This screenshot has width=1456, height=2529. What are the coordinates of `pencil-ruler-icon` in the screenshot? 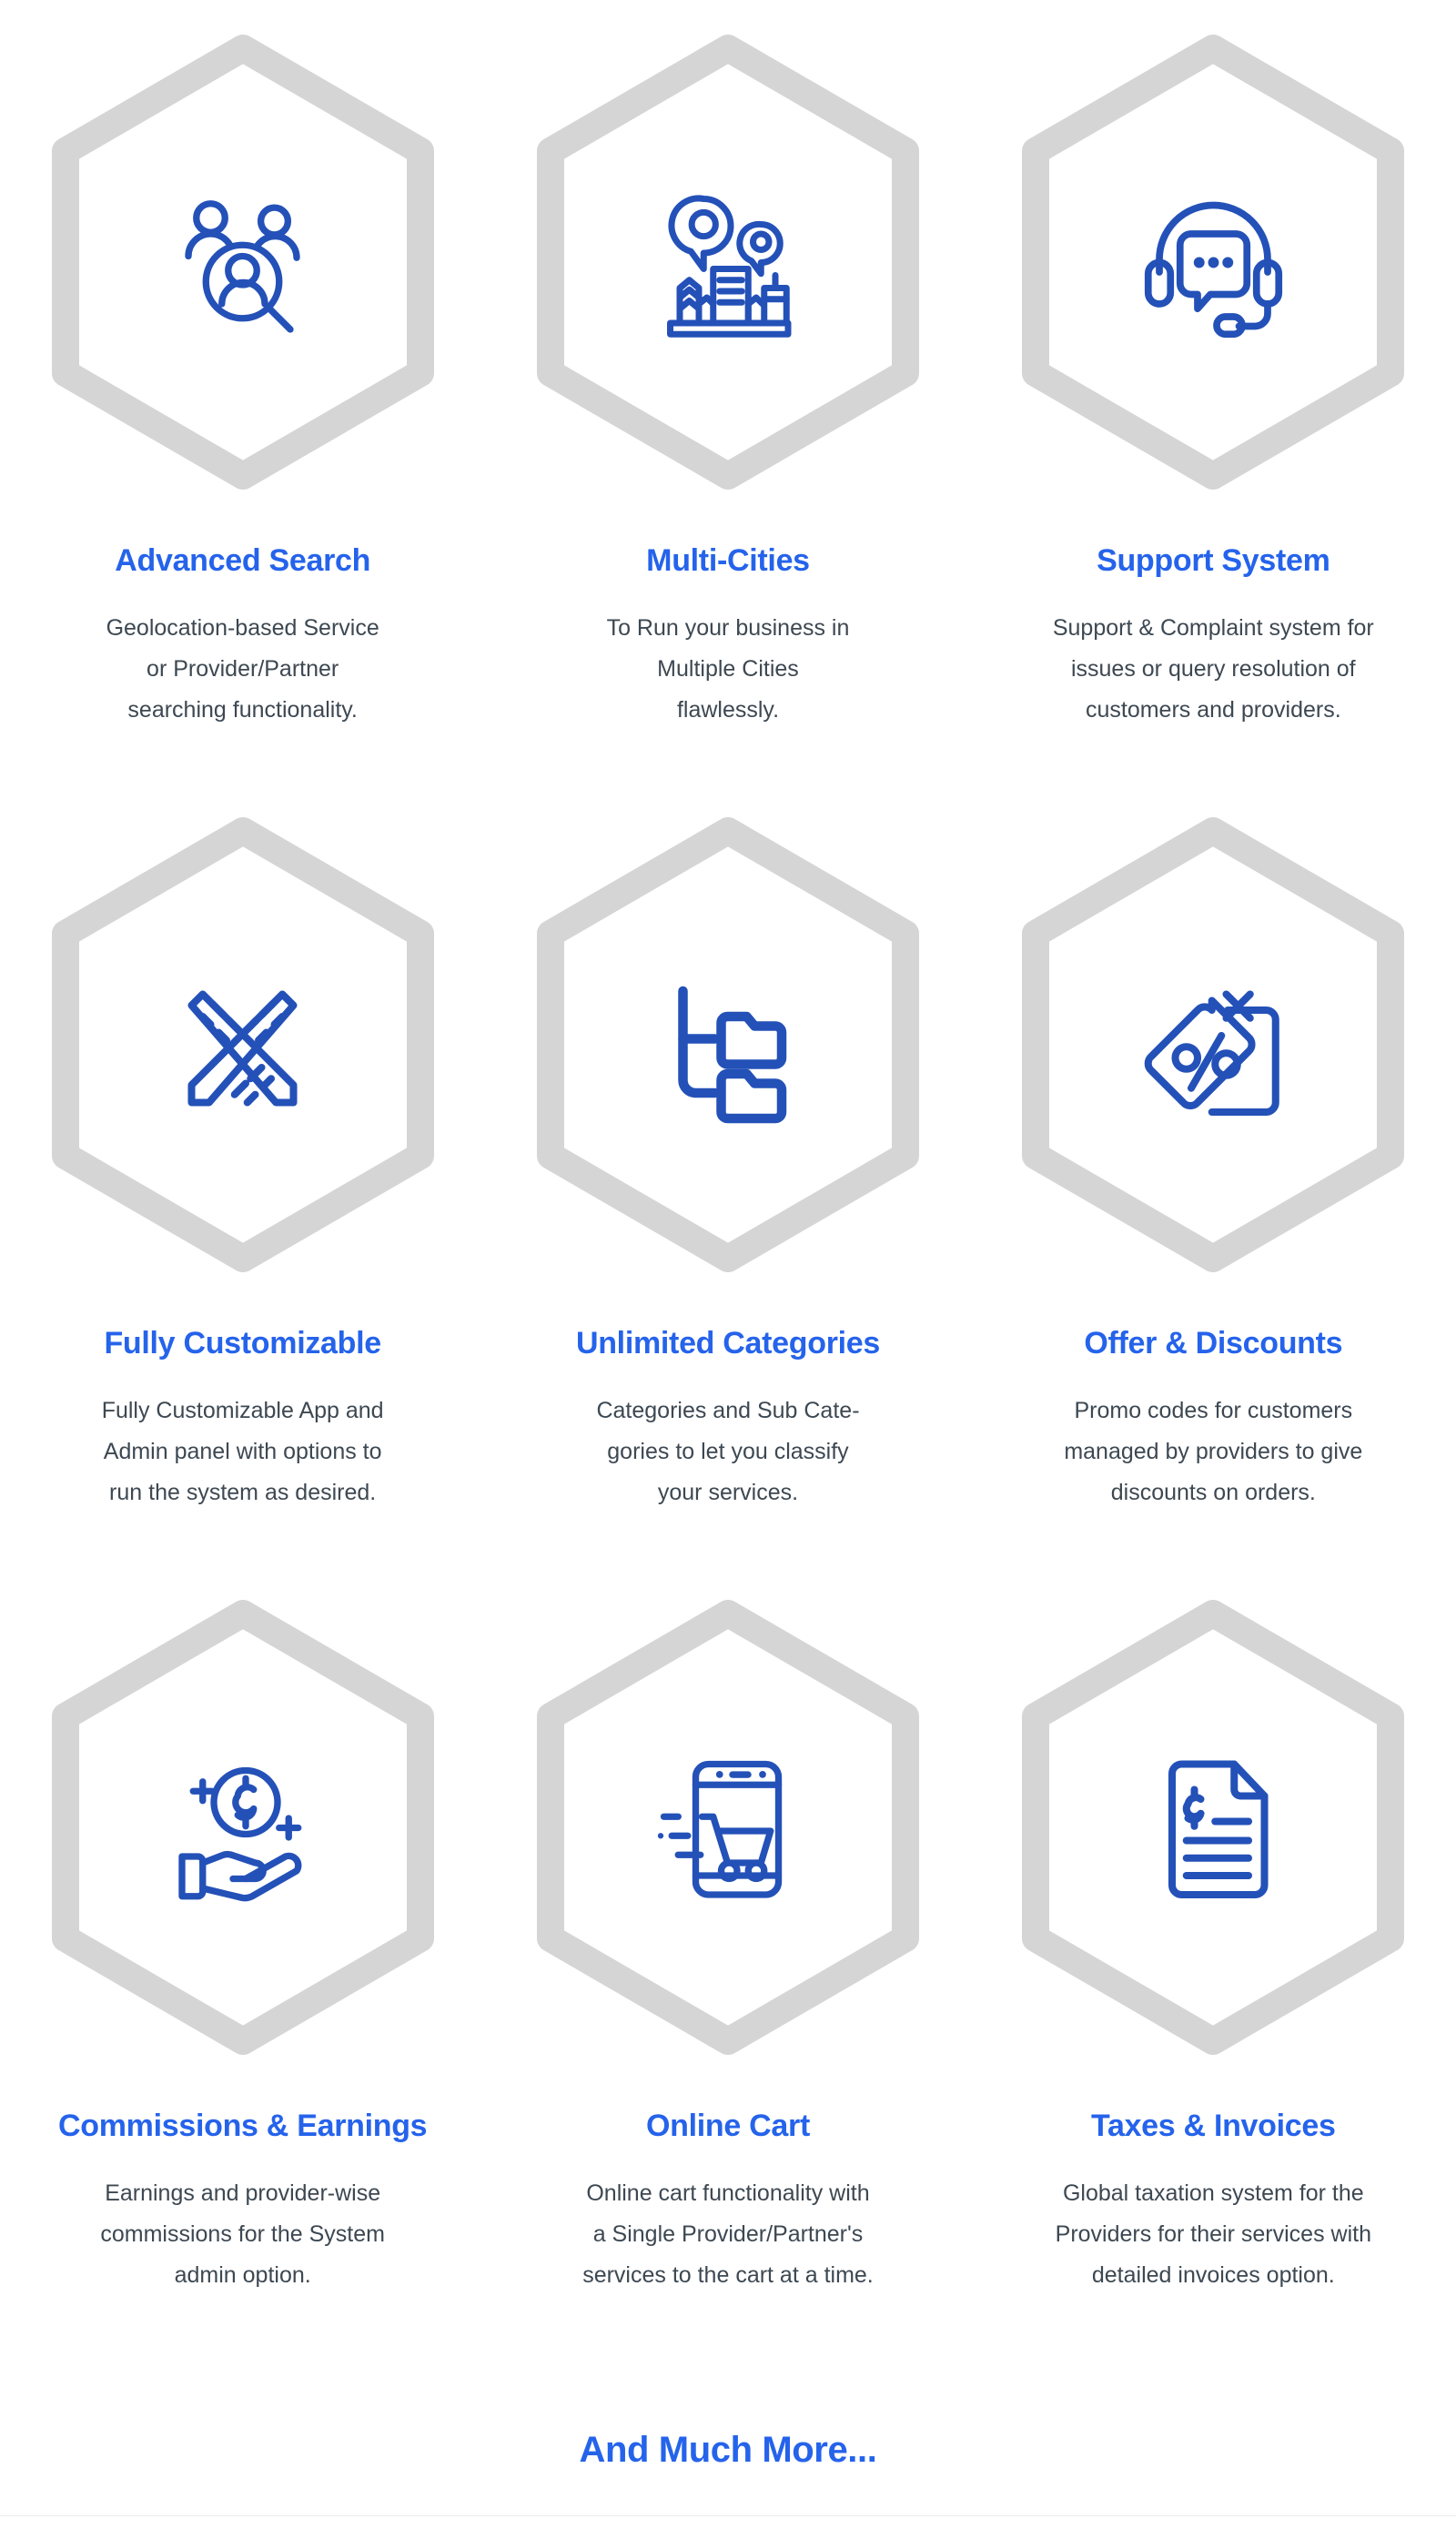 It's located at (243, 1045).